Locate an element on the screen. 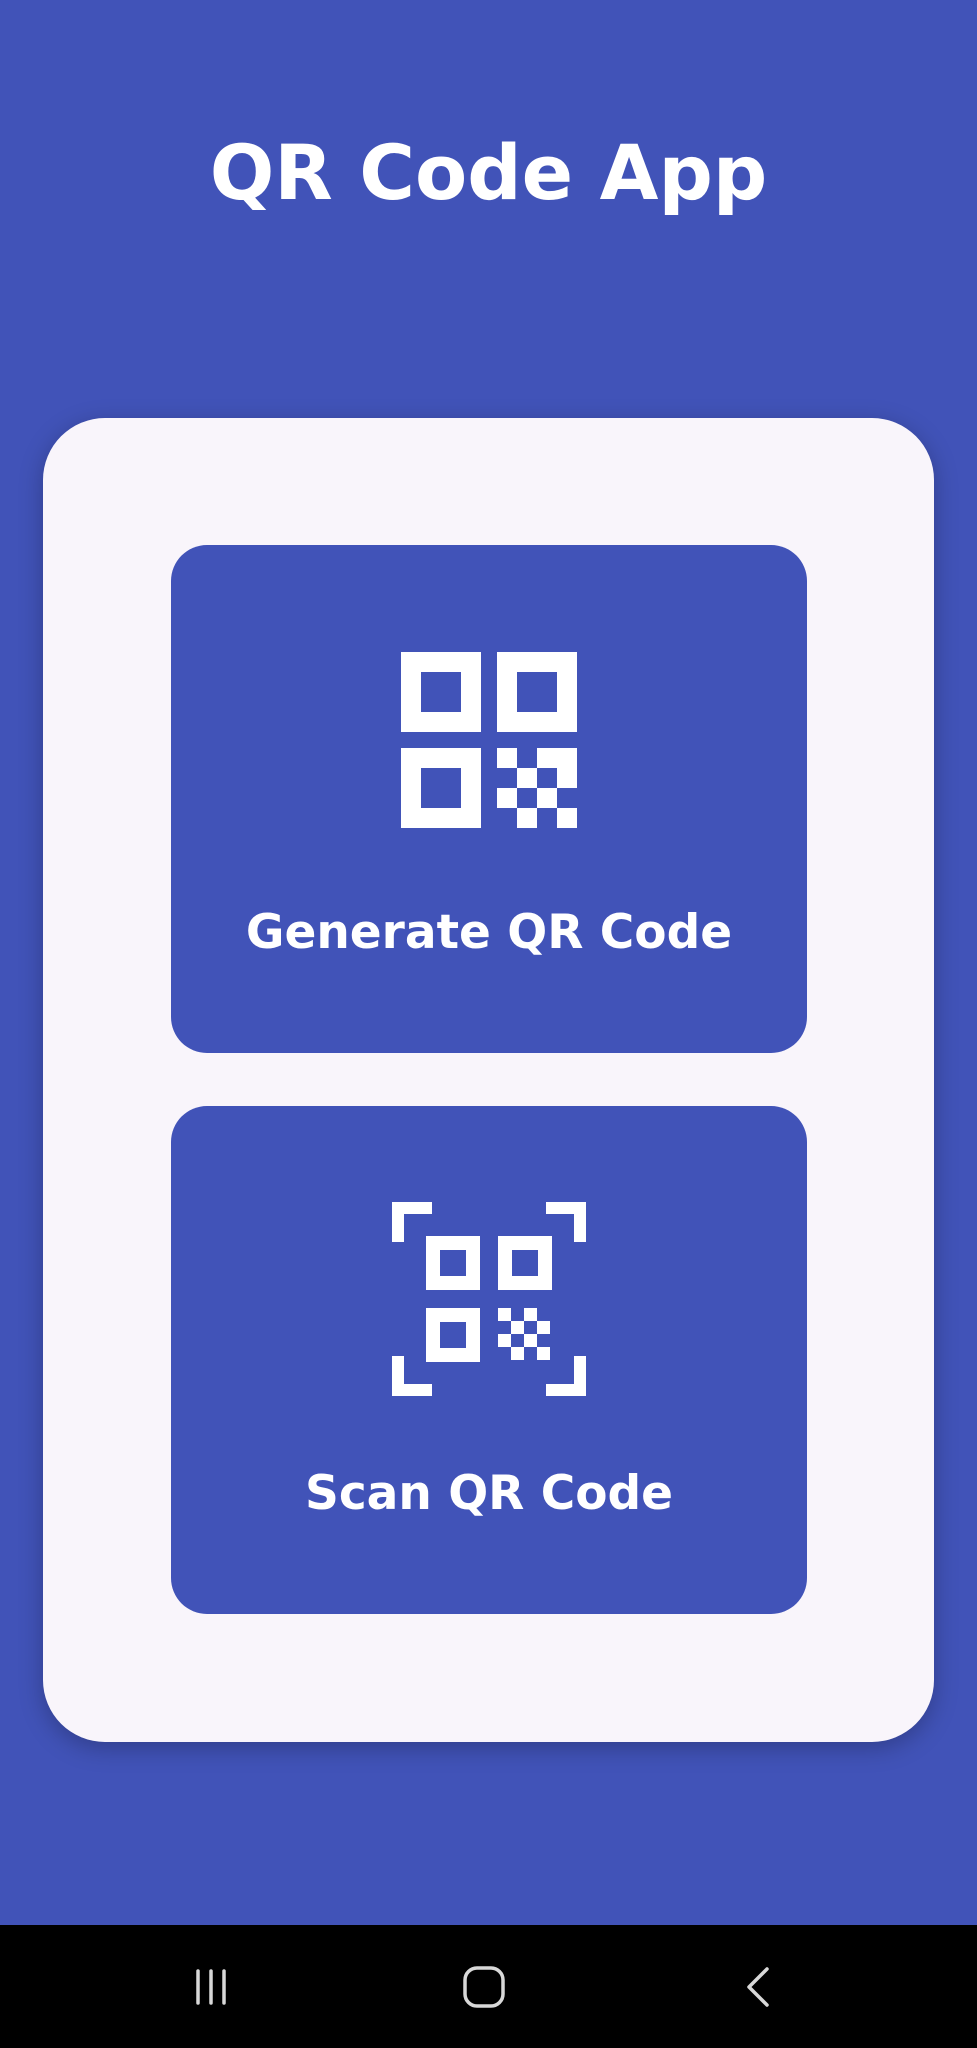  scan-qr-label: Scan QR Code is located at coordinates (489, 1493).